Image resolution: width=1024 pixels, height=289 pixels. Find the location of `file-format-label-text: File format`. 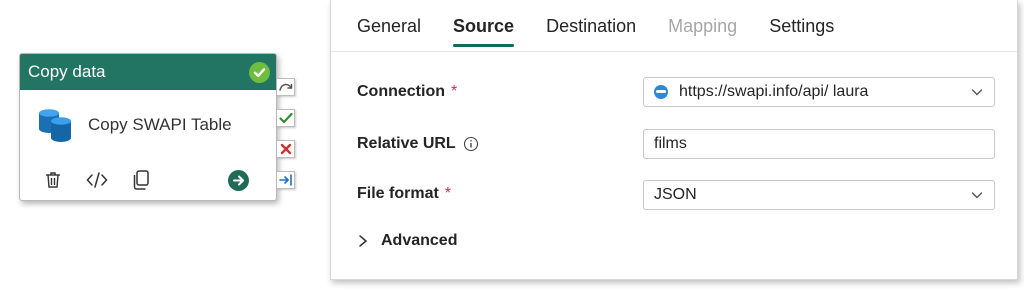

file-format-label-text: File format is located at coordinates (398, 193).